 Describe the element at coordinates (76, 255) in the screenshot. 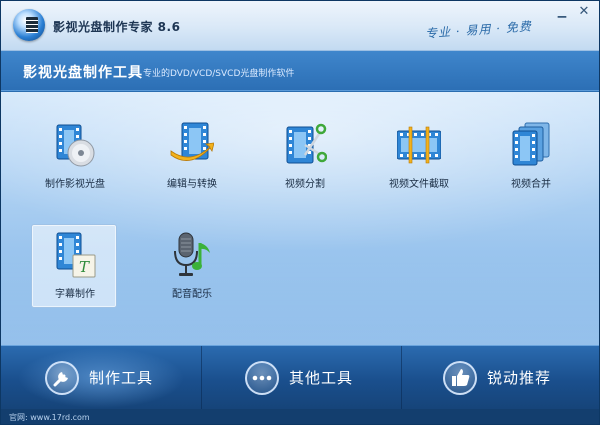

I see `film-text-icon: T` at that location.